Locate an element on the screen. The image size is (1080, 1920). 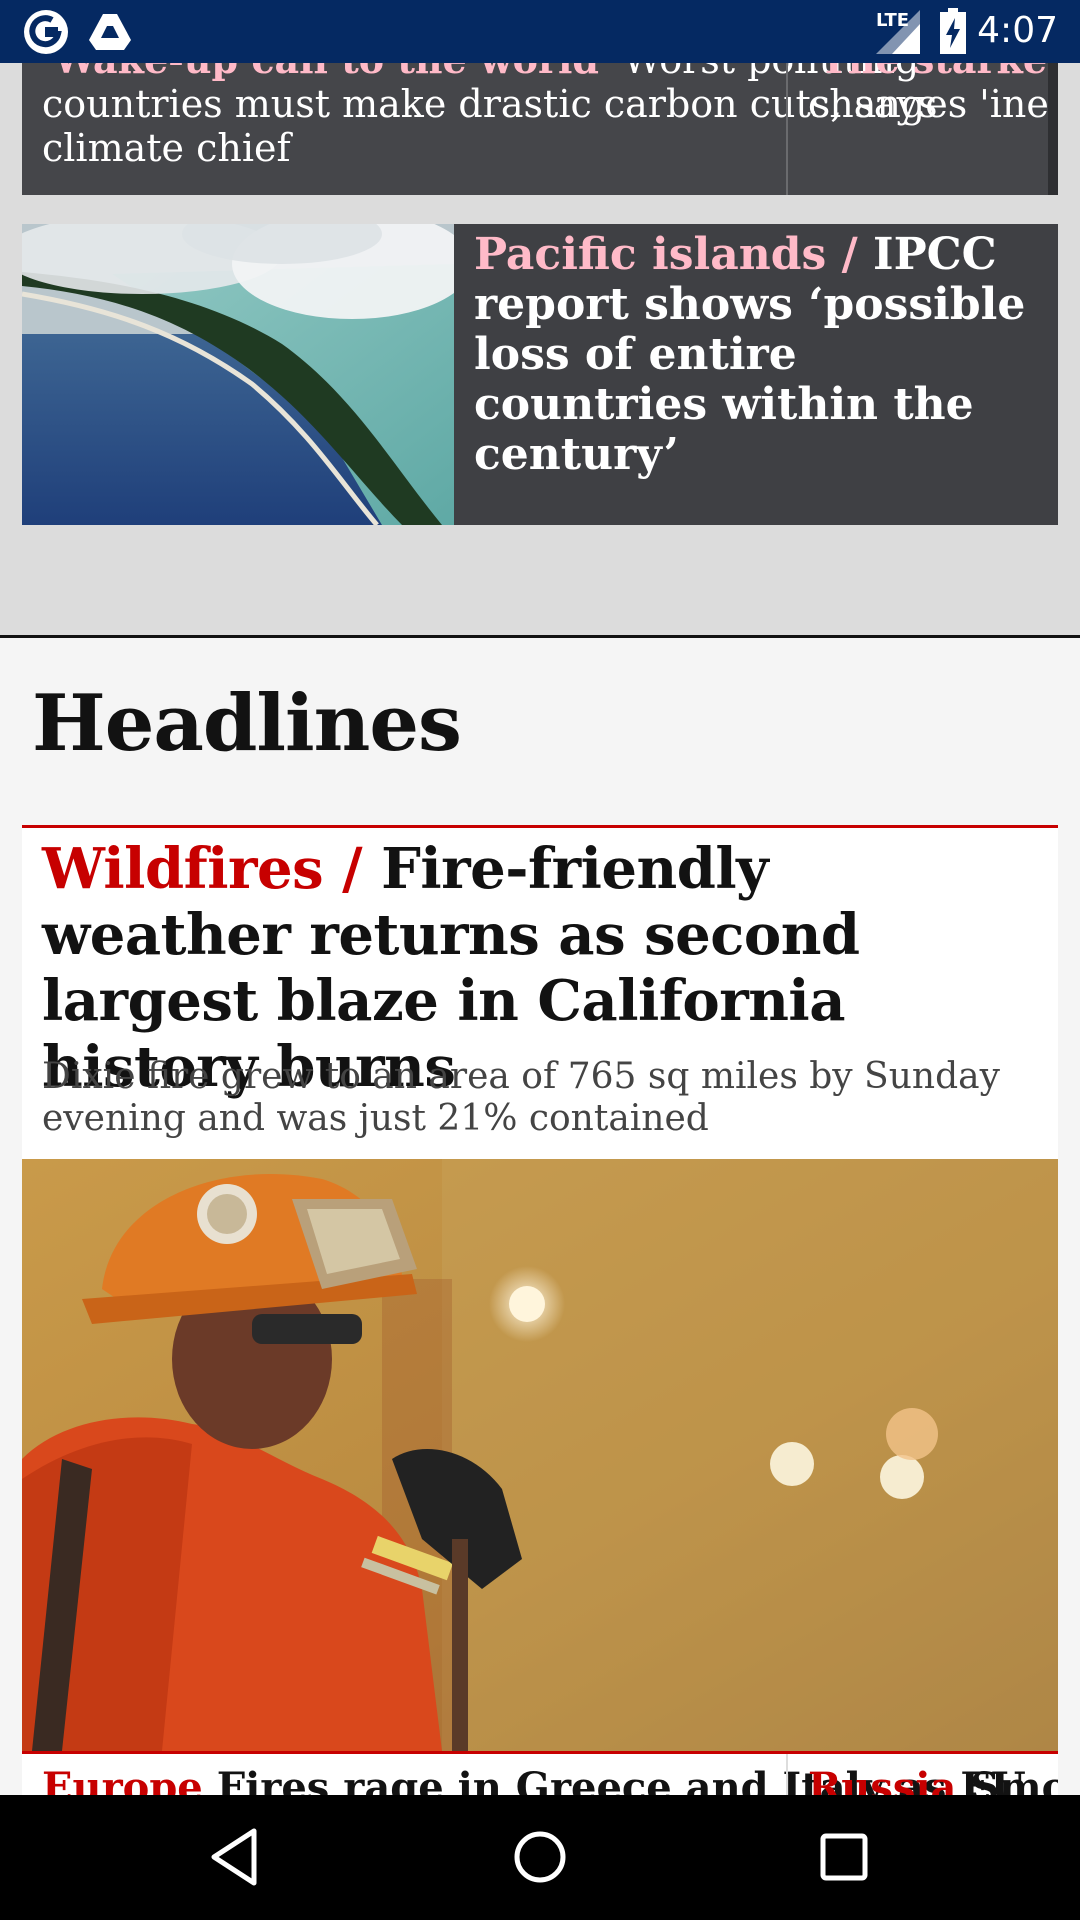
guardian-logo-icon is located at coordinates (46, 32).